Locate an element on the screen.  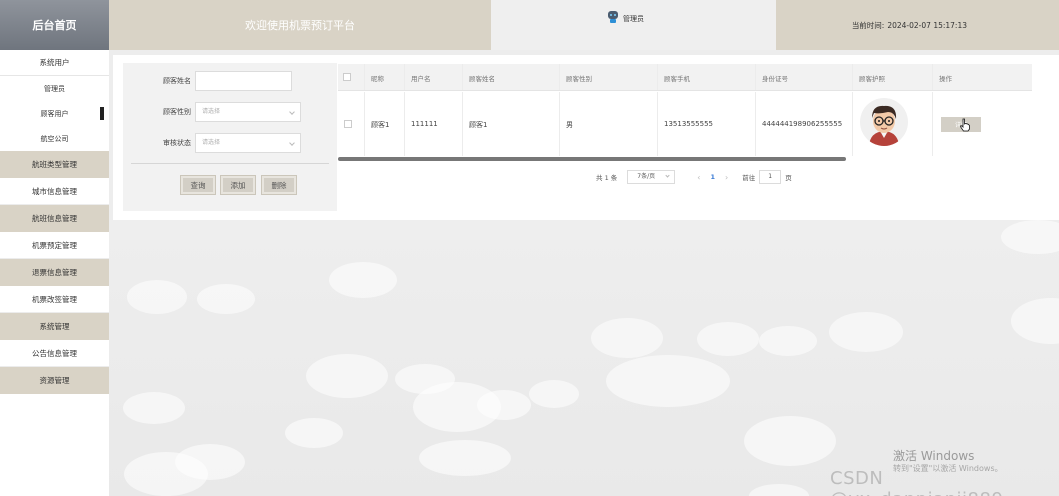
query-button: 查询 is located at coordinates (198, 185).